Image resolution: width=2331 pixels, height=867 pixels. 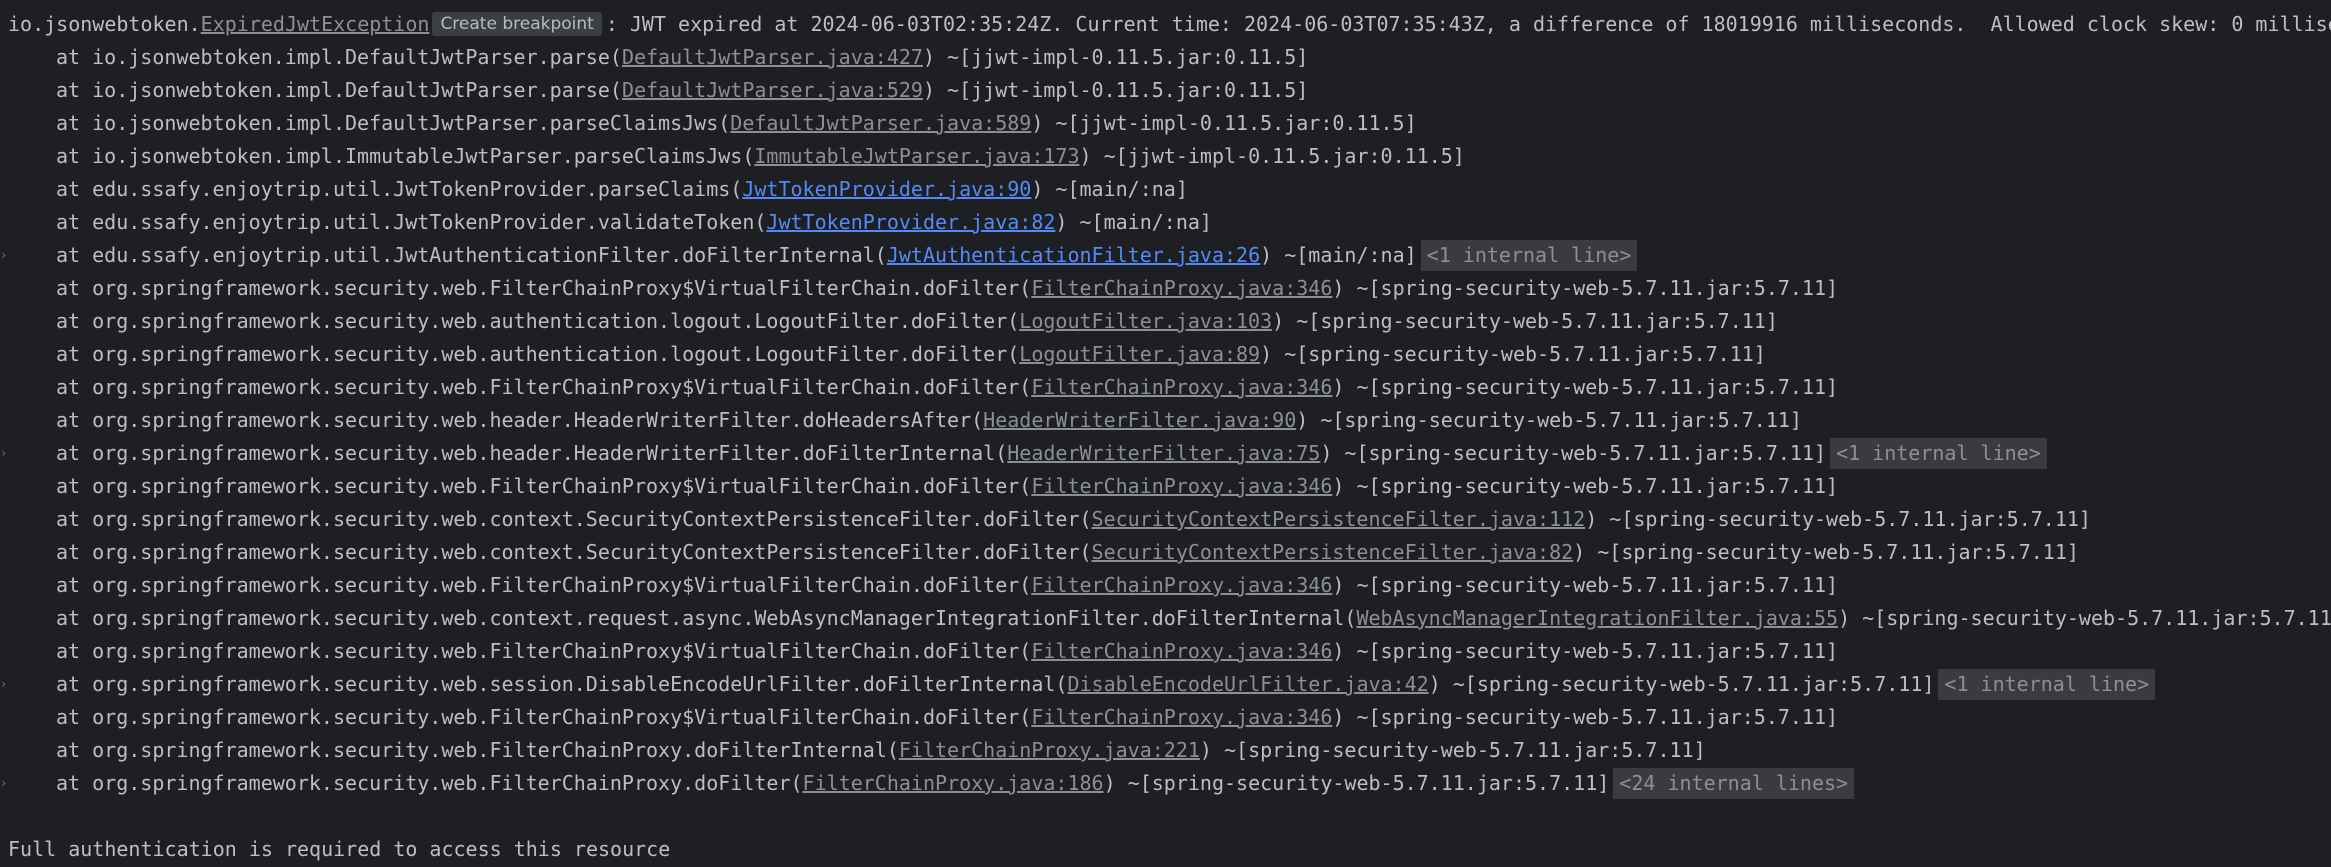 What do you see at coordinates (1139, 354) in the screenshot?
I see `frame-source-link: LogoutFilter.java:89` at bounding box center [1139, 354].